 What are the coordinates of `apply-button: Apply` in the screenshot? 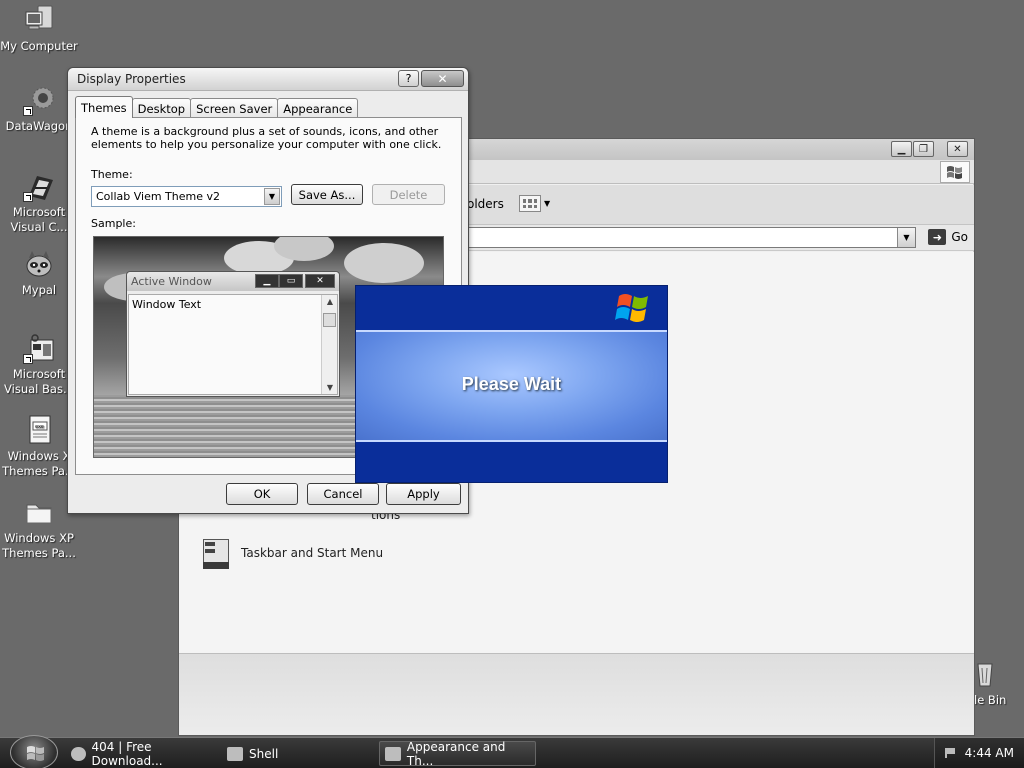 It's located at (423, 494).